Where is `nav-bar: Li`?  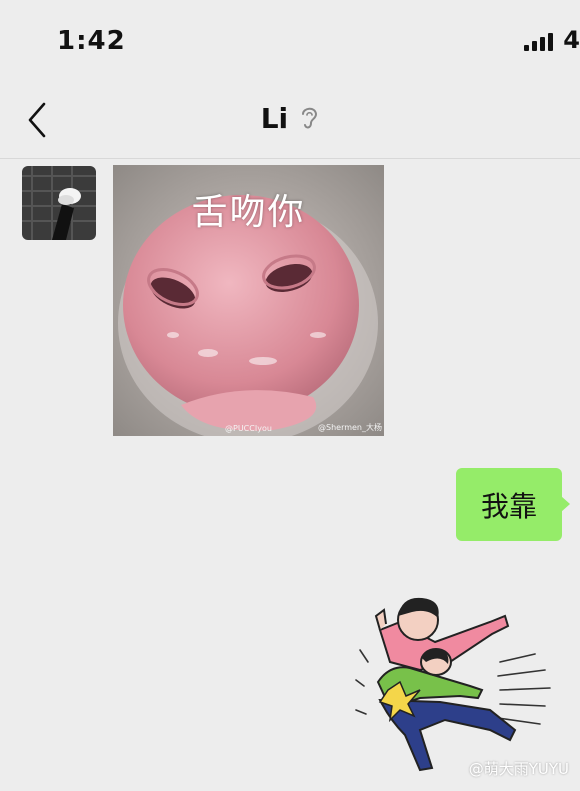 nav-bar: Li is located at coordinates (290, 119).